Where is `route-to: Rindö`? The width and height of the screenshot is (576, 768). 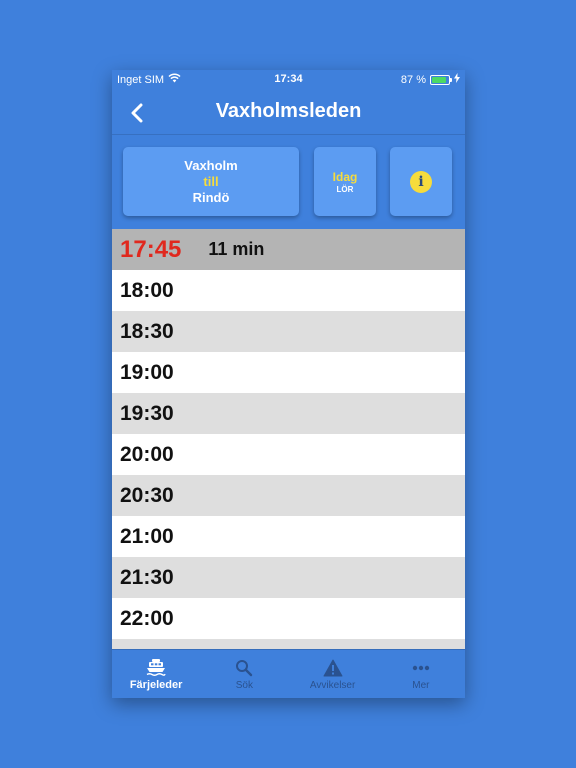
route-to: Rindö is located at coordinates (211, 197).